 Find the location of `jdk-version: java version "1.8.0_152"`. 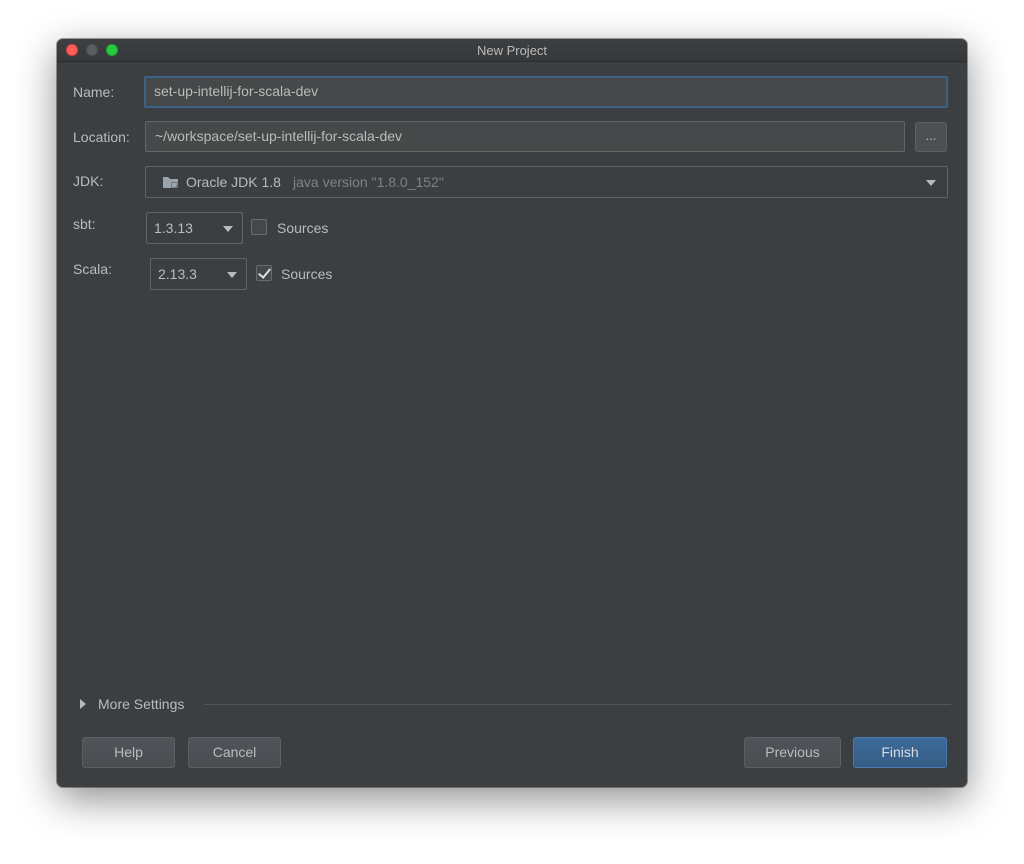

jdk-version: java version "1.8.0_152" is located at coordinates (368, 182).